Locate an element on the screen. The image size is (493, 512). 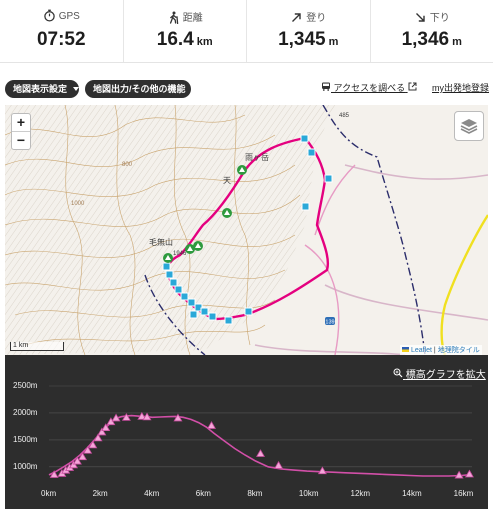
stat-descent: 下り 1,346 m is located at coordinates (432, 31).